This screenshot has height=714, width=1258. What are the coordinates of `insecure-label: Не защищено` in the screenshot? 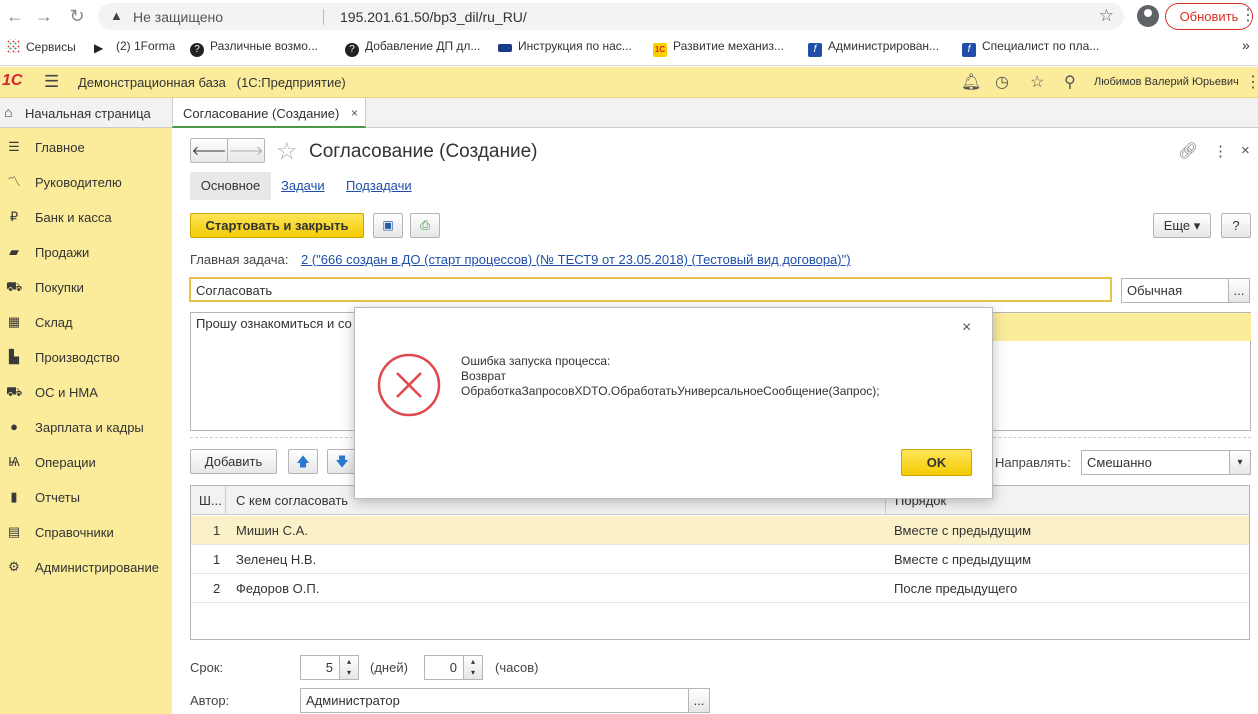 It's located at (178, 17).